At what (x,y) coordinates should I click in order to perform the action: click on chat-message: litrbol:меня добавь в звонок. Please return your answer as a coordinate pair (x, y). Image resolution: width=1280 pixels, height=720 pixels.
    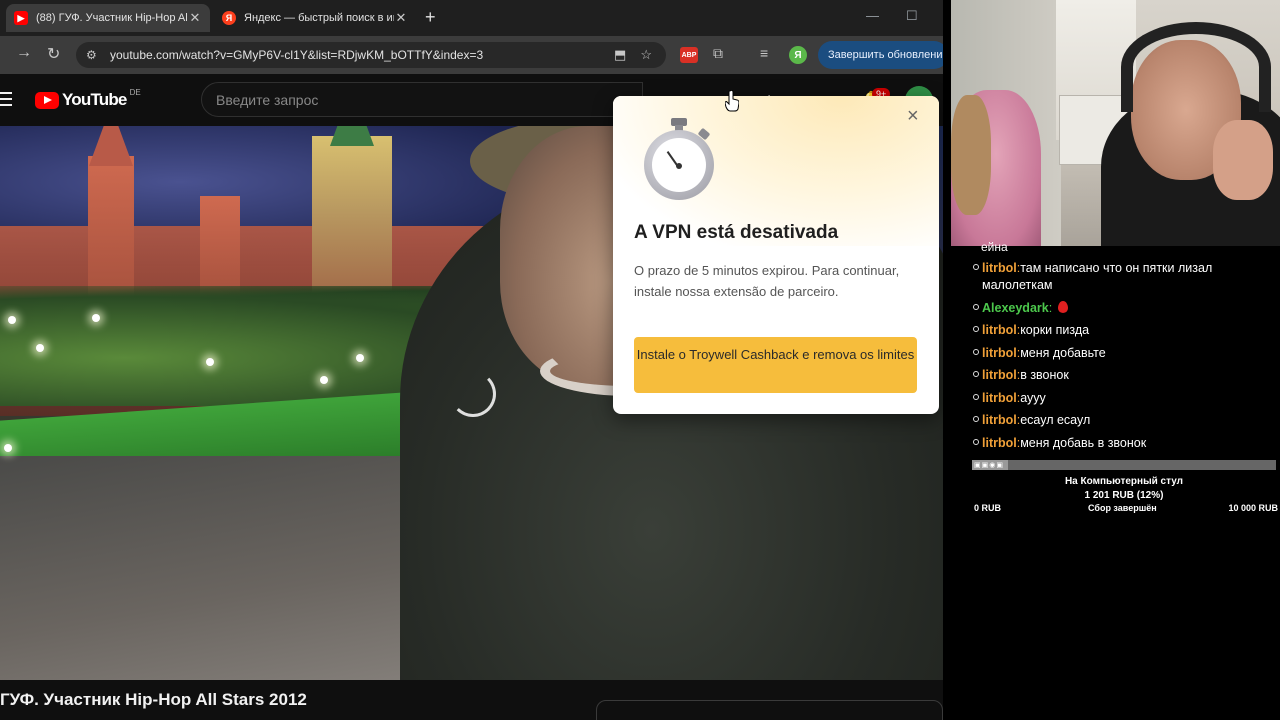
    Looking at the image, I should click on (1123, 443).